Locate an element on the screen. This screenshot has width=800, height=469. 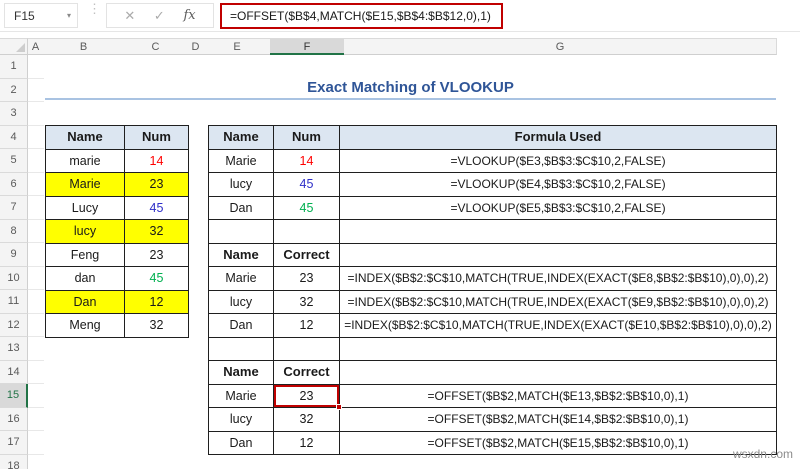
formula-cell: =OFFSET($B$2,MATCH($E14,$B$2:$B$10,0),1) is located at coordinates (558, 420).